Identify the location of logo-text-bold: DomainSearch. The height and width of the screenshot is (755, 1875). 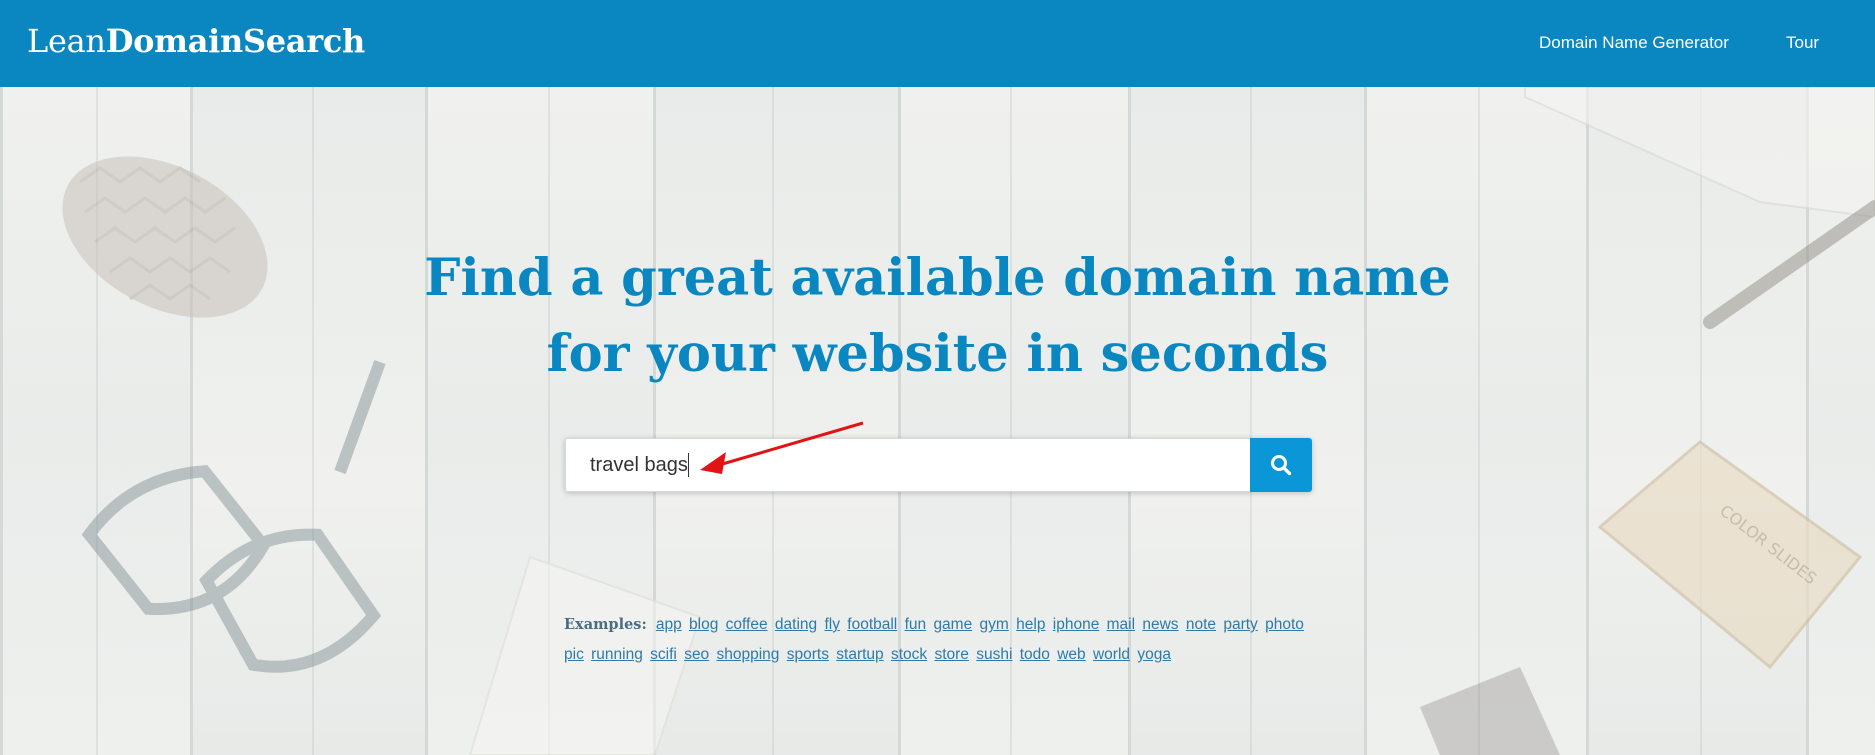
(235, 41).